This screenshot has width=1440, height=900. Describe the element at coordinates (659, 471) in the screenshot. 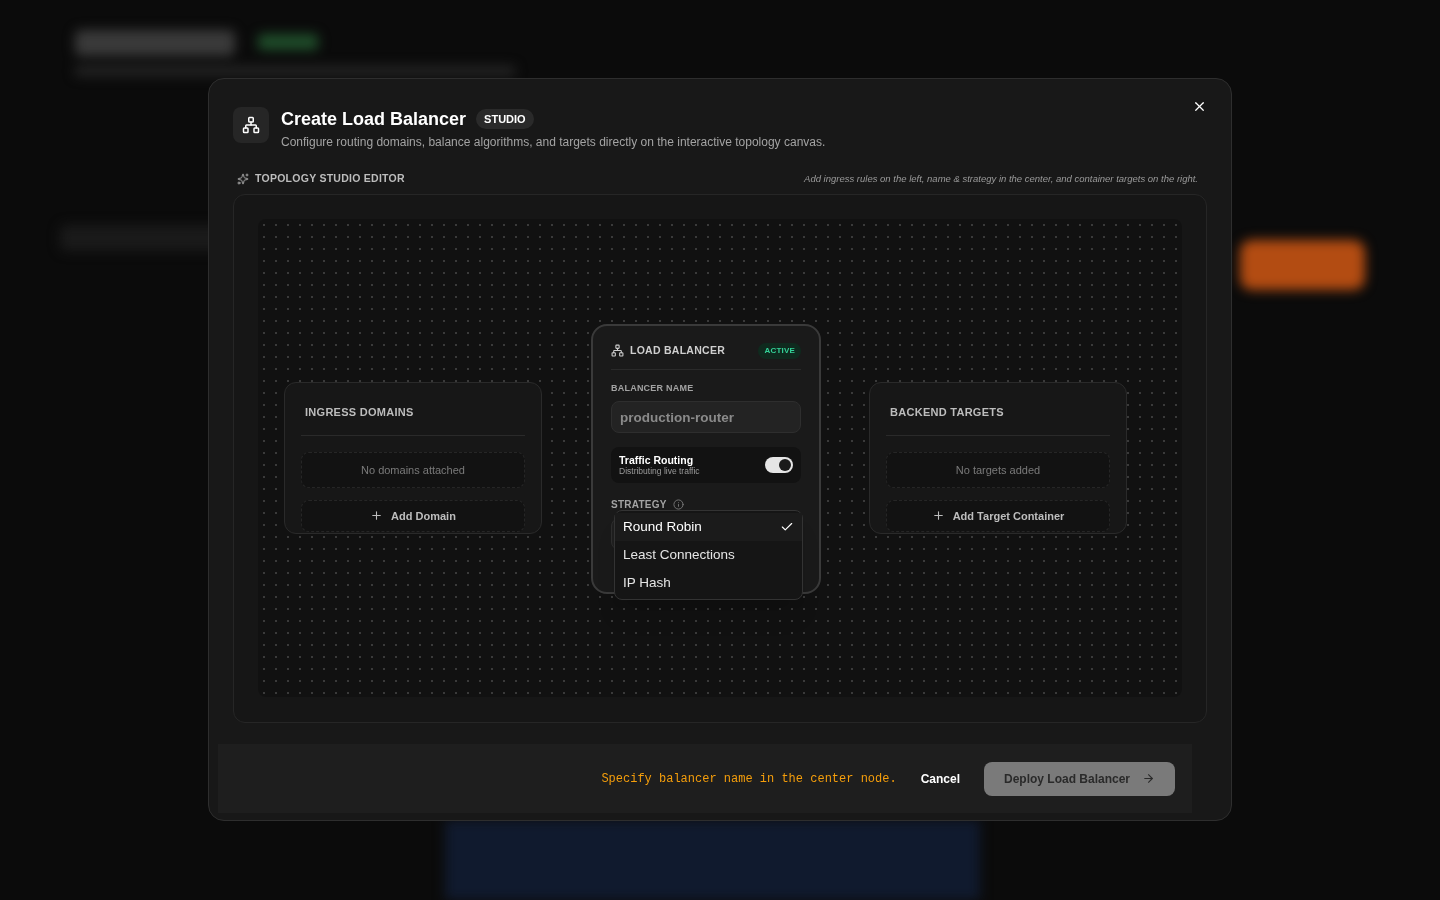

I see `routing-subtitle: Distributing live traffic` at that location.